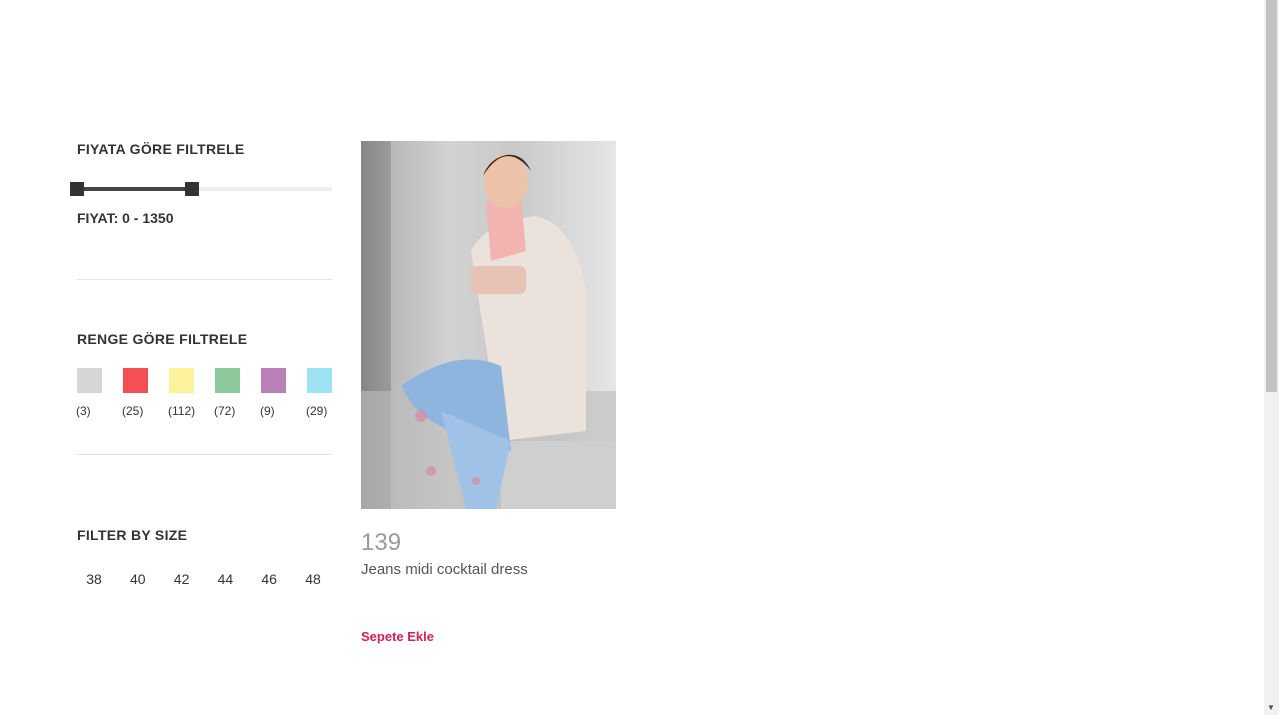  I want to click on color-count-list: (3) (25) (112) (72) (9) (29), so click(204, 412).